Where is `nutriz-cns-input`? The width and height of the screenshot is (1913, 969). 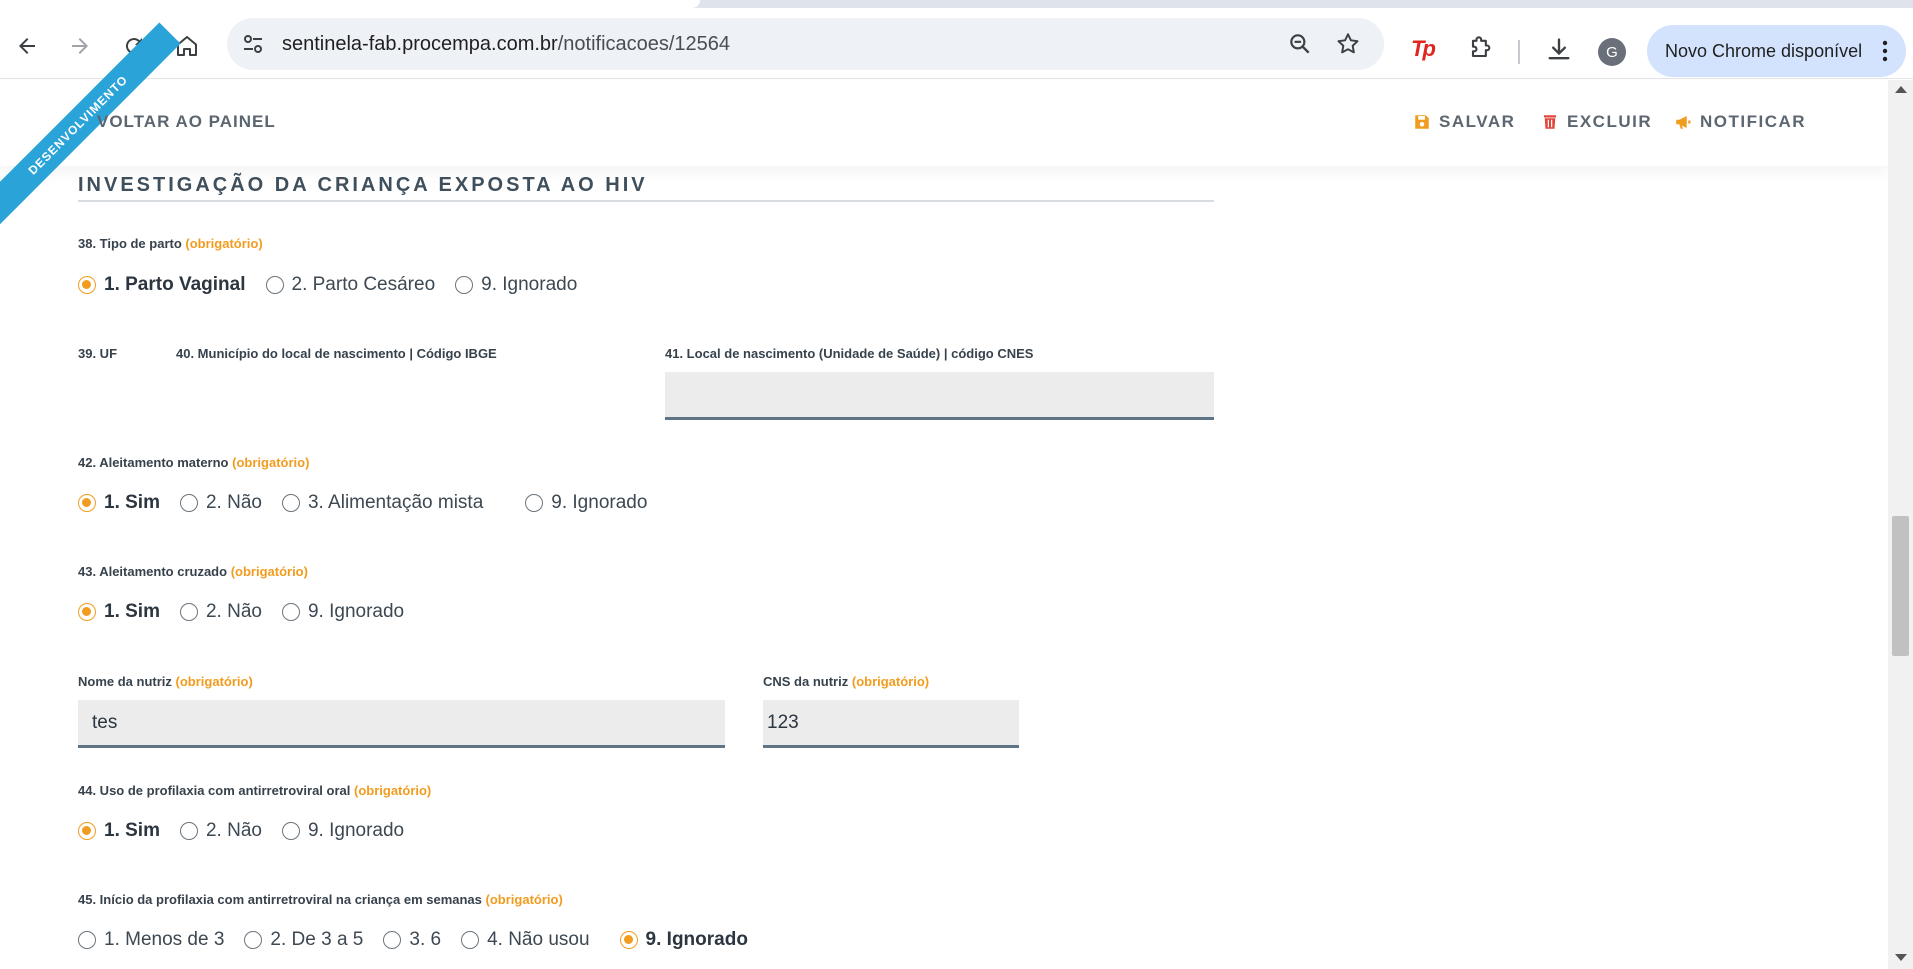 nutriz-cns-input is located at coordinates (891, 722).